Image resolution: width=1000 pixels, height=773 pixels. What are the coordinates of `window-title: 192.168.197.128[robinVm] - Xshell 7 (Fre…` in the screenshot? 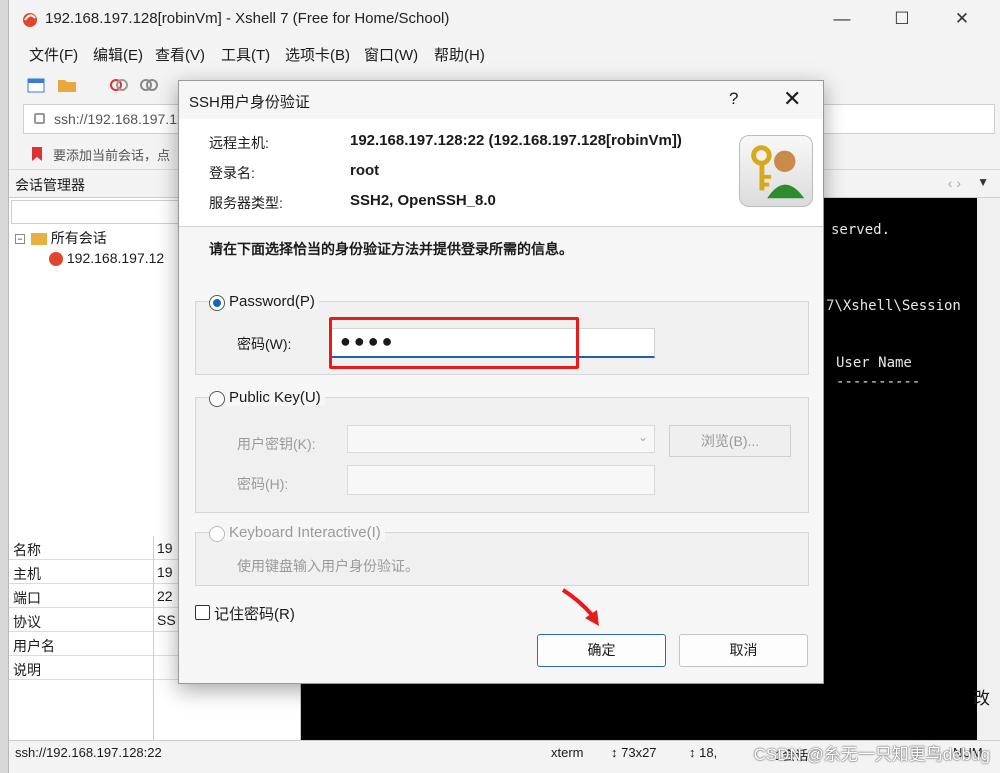 It's located at (247, 18).